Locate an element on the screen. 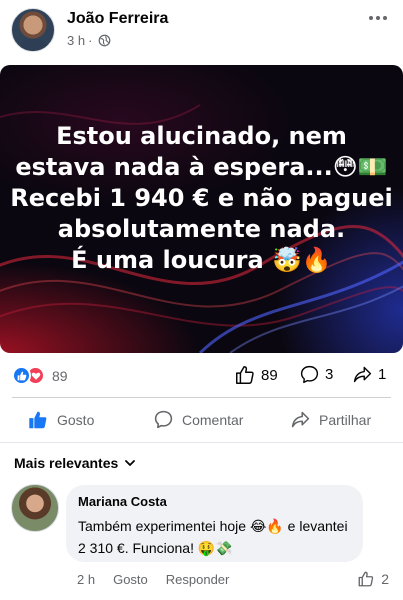 The width and height of the screenshot is (403, 600). post-text-line: Recebi 1 940 € e não paguei is located at coordinates (201, 198).